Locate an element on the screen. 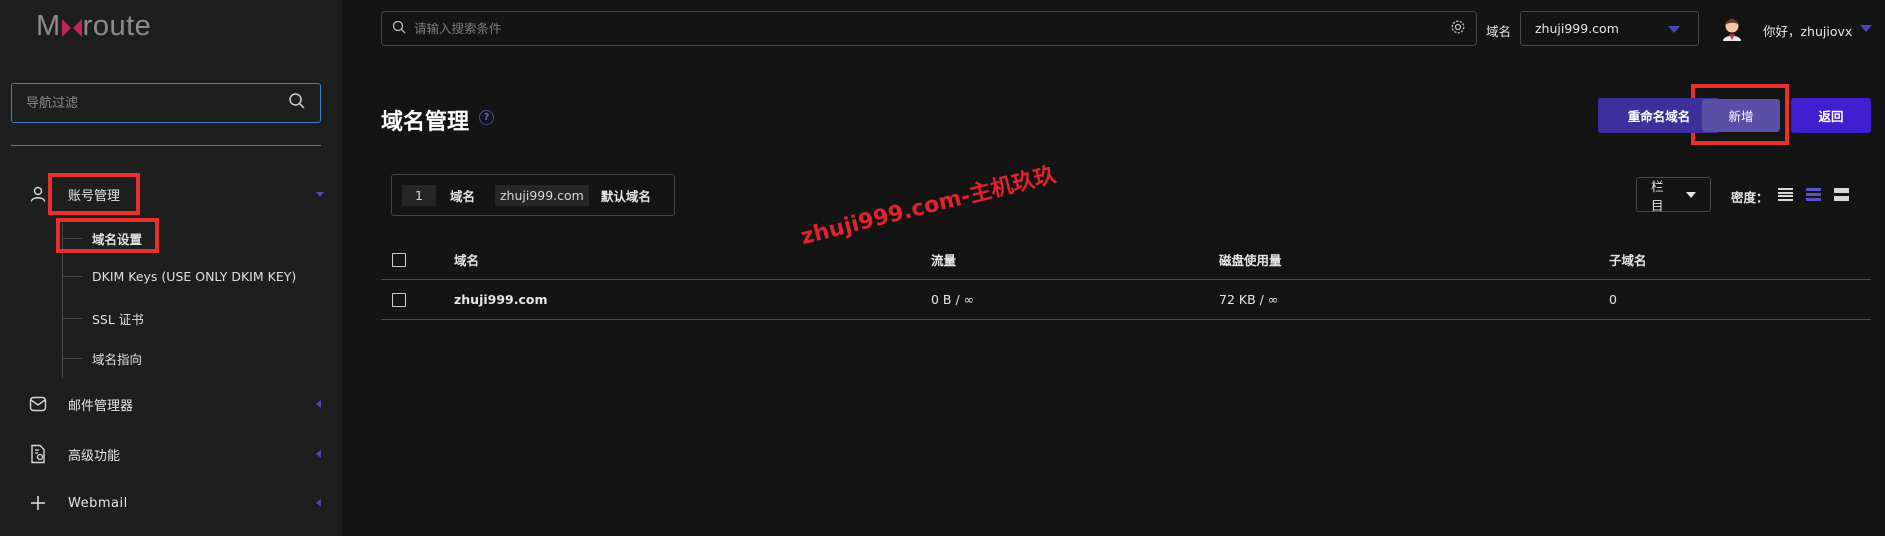 Image resolution: width=1885 pixels, height=536 pixels. sidebar-item-advanced: 高级功能 is located at coordinates (171, 454).